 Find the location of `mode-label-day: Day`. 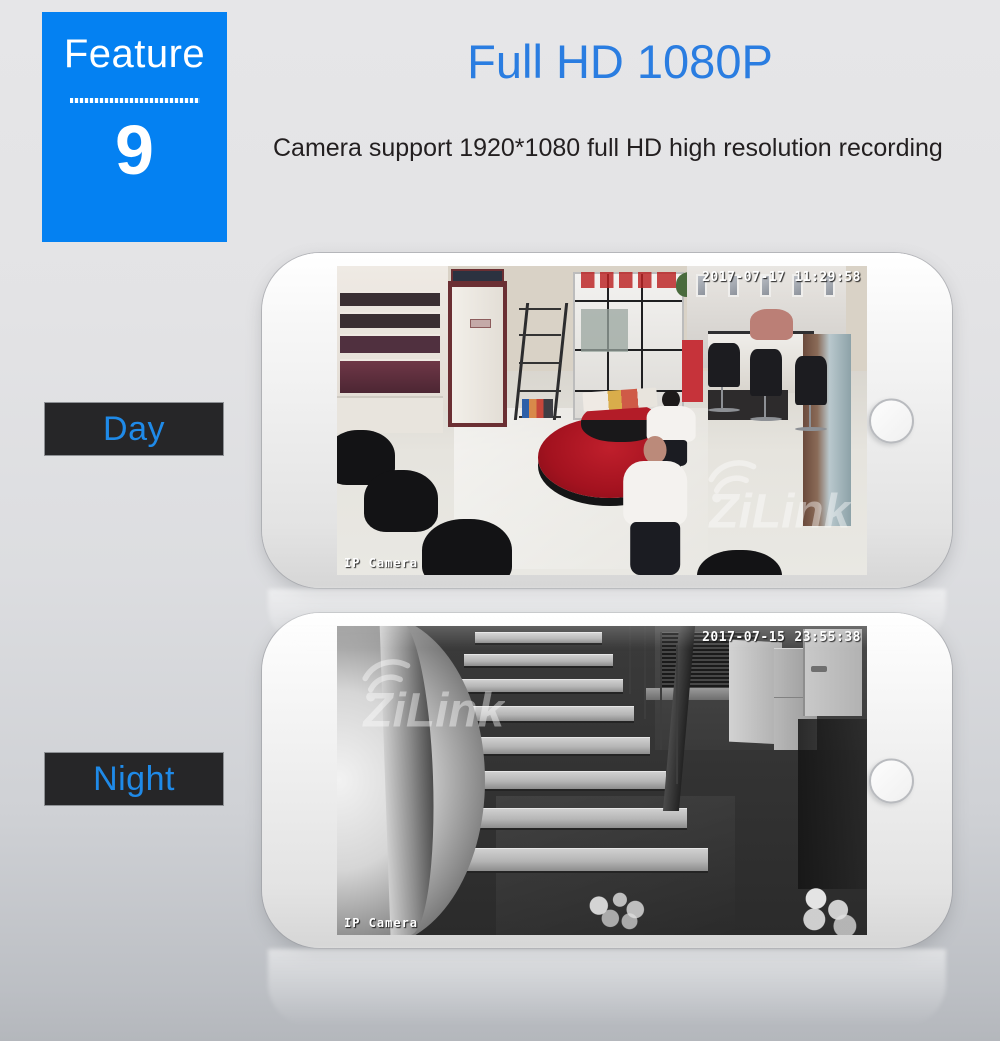

mode-label-day: Day is located at coordinates (134, 429).